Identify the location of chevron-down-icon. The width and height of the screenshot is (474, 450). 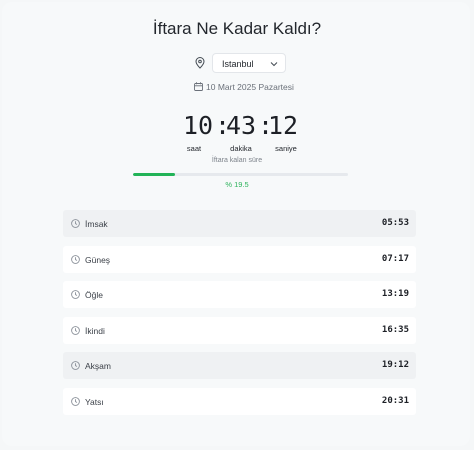
(274, 64).